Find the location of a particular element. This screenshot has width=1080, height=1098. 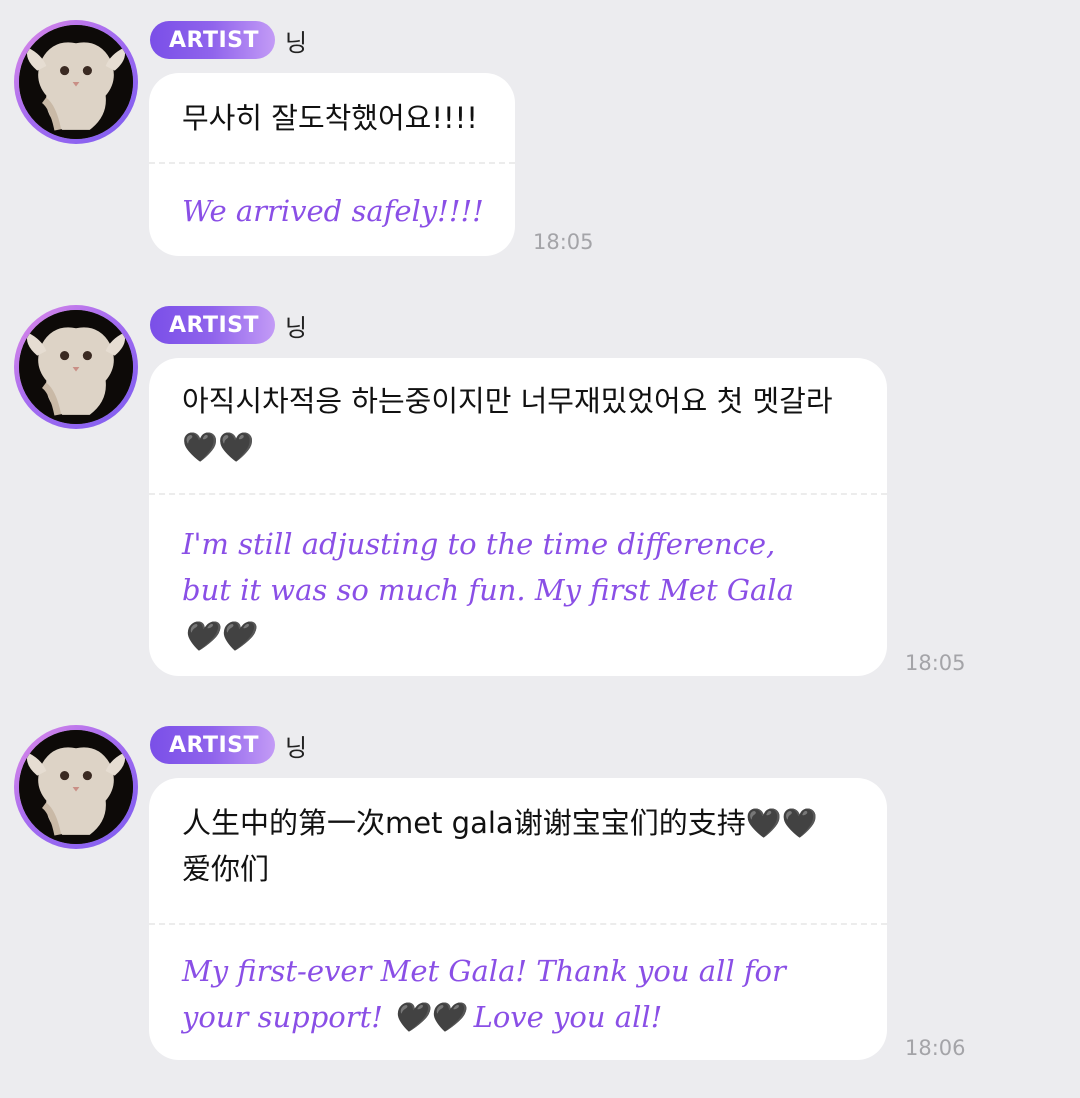

timestamp: 18:06 is located at coordinates (935, 1048).